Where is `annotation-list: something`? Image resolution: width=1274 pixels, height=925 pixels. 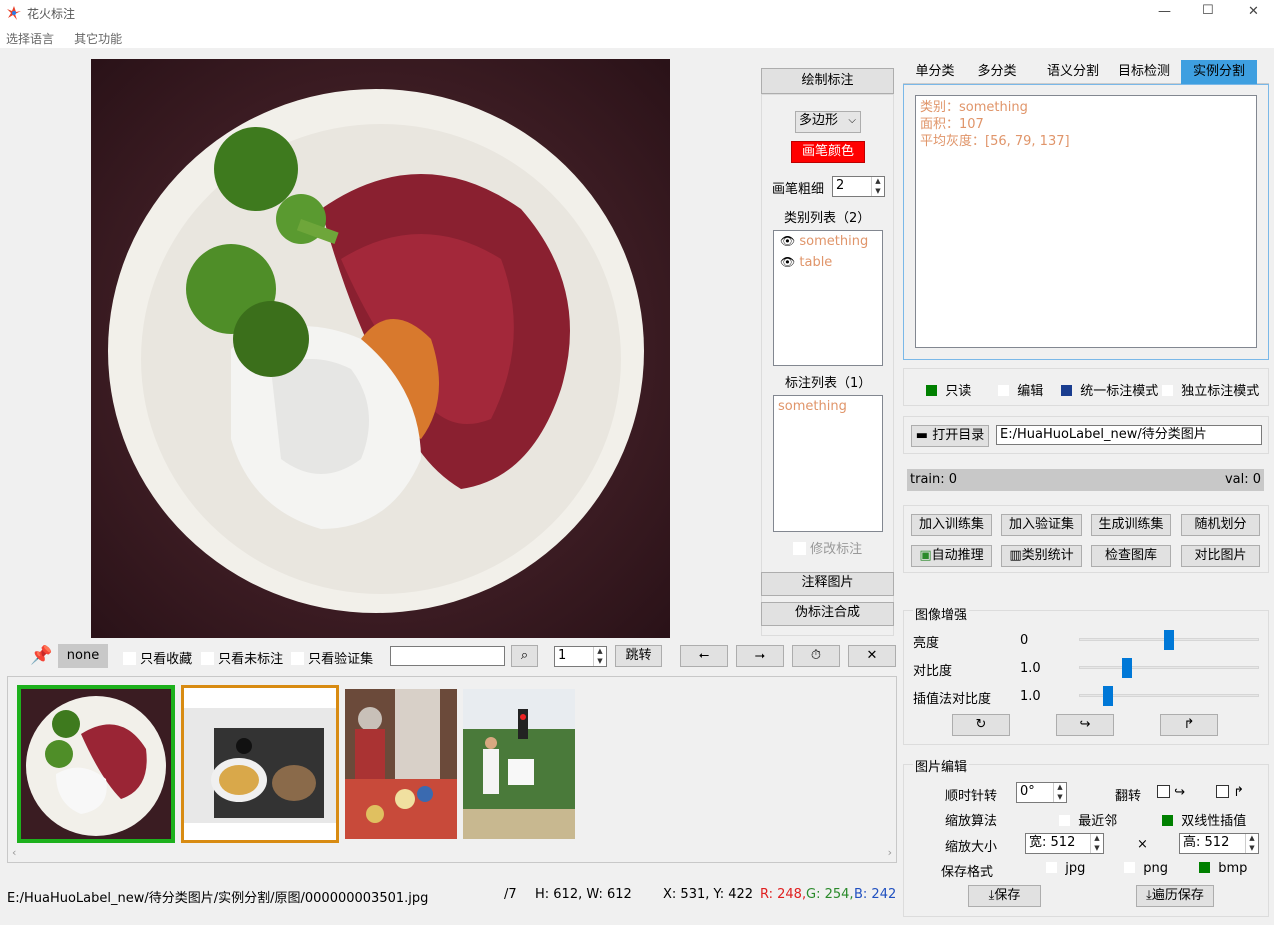 annotation-list: something is located at coordinates (828, 463).